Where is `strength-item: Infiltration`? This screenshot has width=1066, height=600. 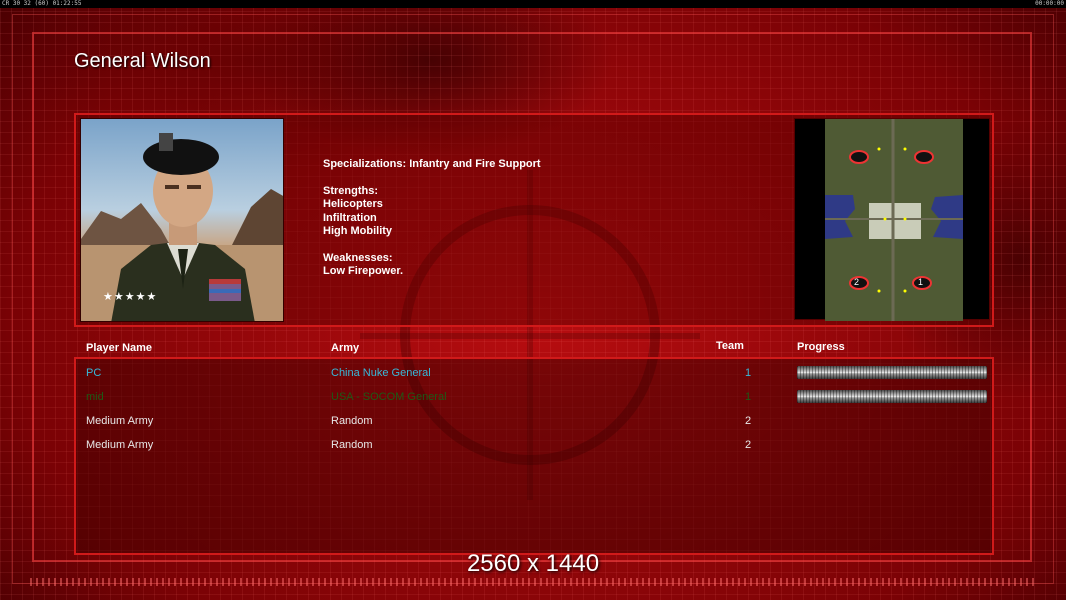
strength-item: Infiltration is located at coordinates (350, 217).